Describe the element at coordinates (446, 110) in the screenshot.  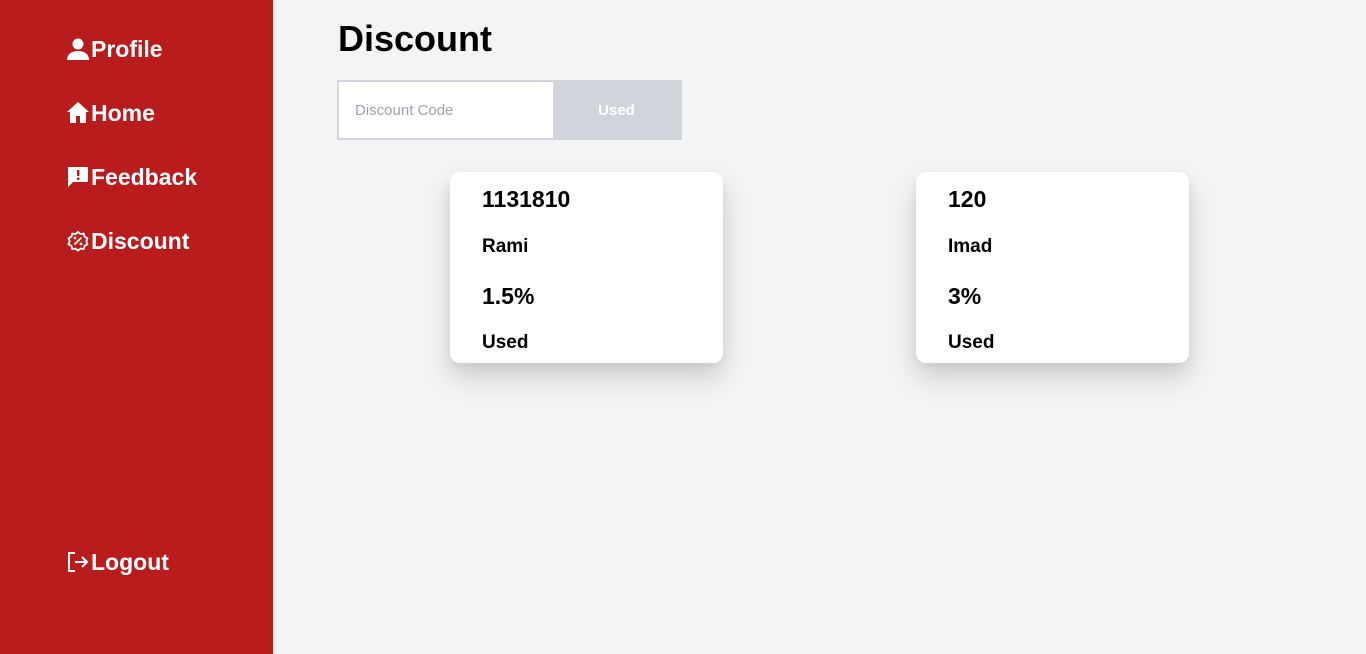
I see `discount-code-input` at that location.